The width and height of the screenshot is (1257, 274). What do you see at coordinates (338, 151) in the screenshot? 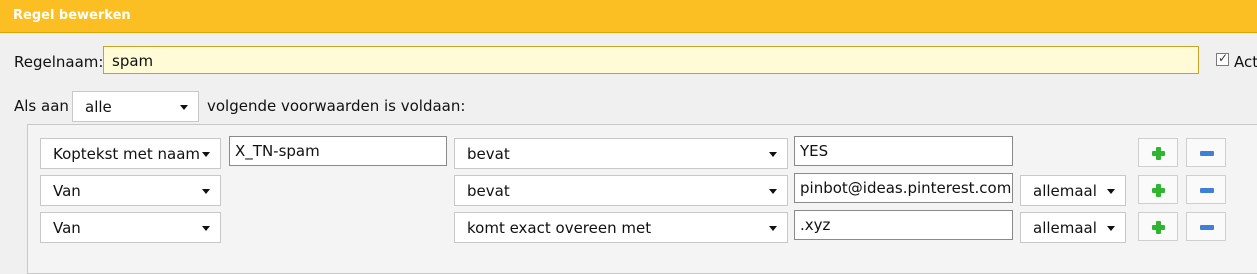
I see `header-name-input: X_TN-spam` at bounding box center [338, 151].